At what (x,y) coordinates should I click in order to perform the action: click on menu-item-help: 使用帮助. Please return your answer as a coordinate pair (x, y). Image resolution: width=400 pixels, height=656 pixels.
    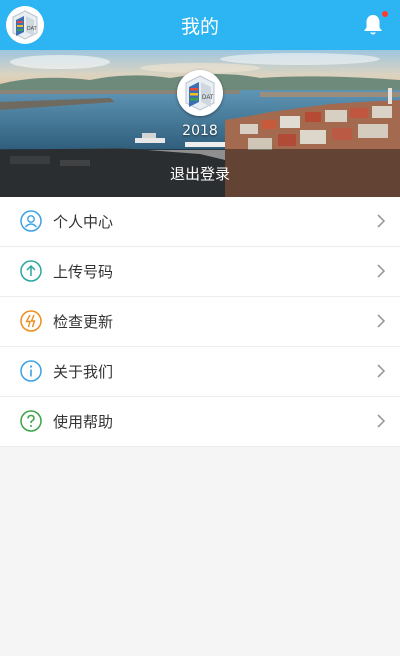
    Looking at the image, I should click on (200, 422).